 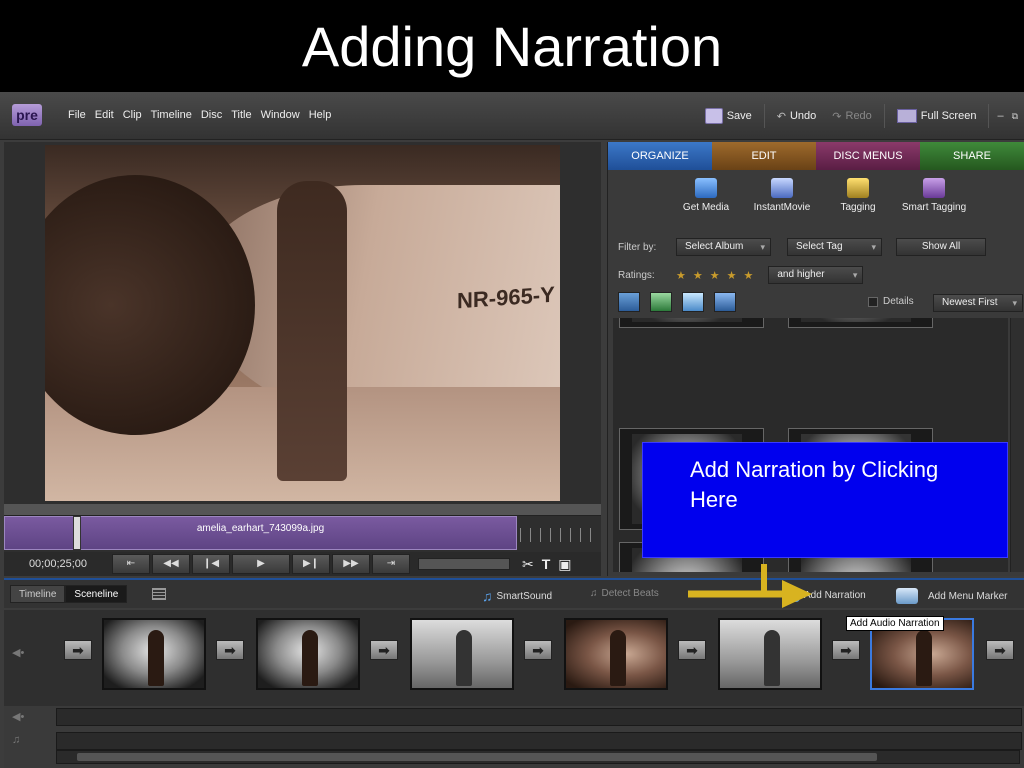 I want to click on select-tag-dropdown: Select Tag, so click(x=834, y=247).